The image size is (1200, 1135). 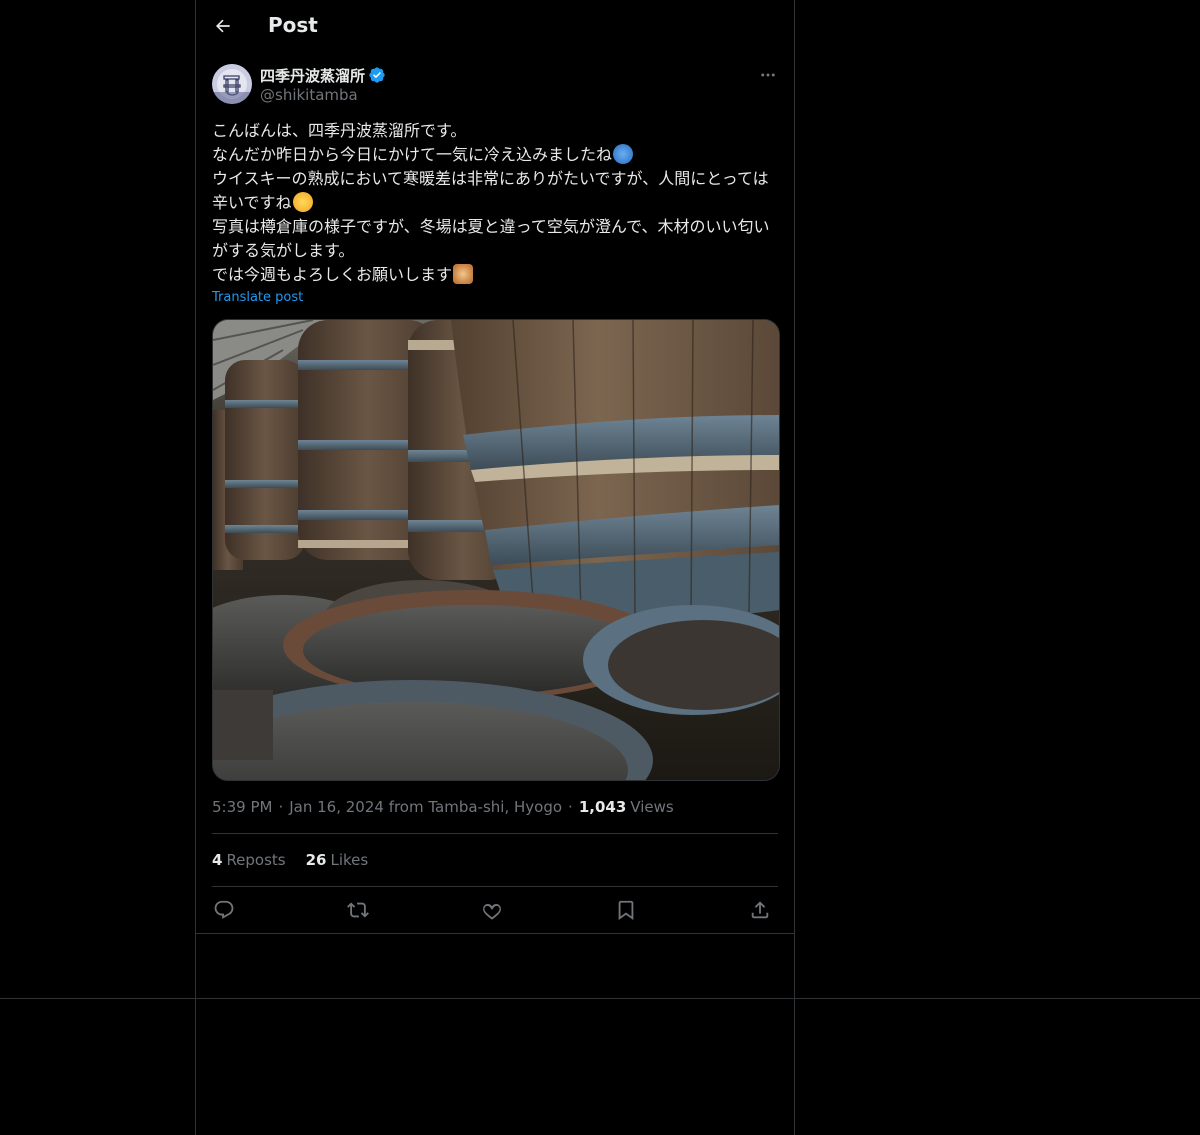 What do you see at coordinates (256, 860) in the screenshot?
I see `reposts-label: Reposts` at bounding box center [256, 860].